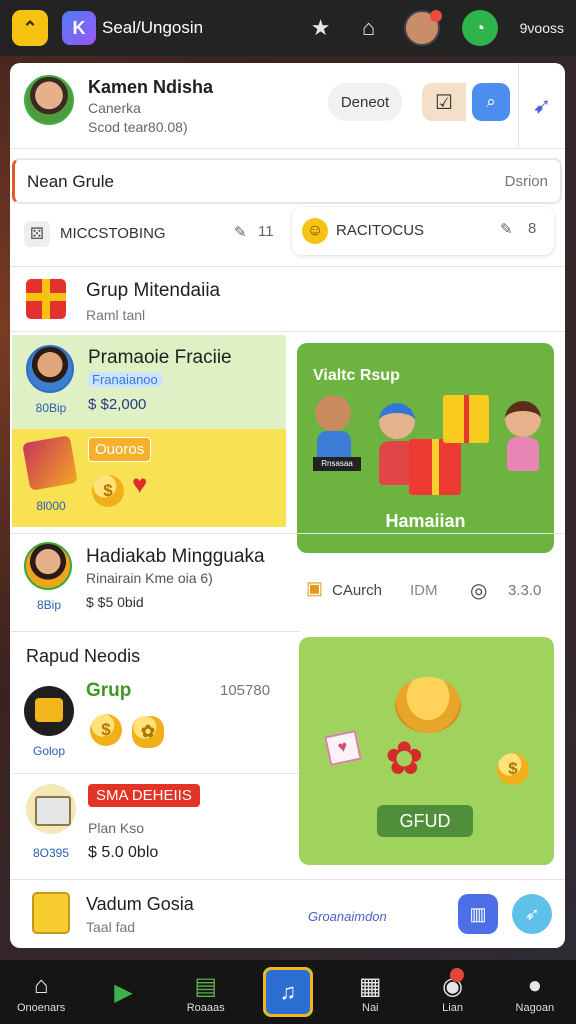  What do you see at coordinates (41, 992) in the screenshot?
I see `nav-home: ⌂ Onoenars` at bounding box center [41, 992].